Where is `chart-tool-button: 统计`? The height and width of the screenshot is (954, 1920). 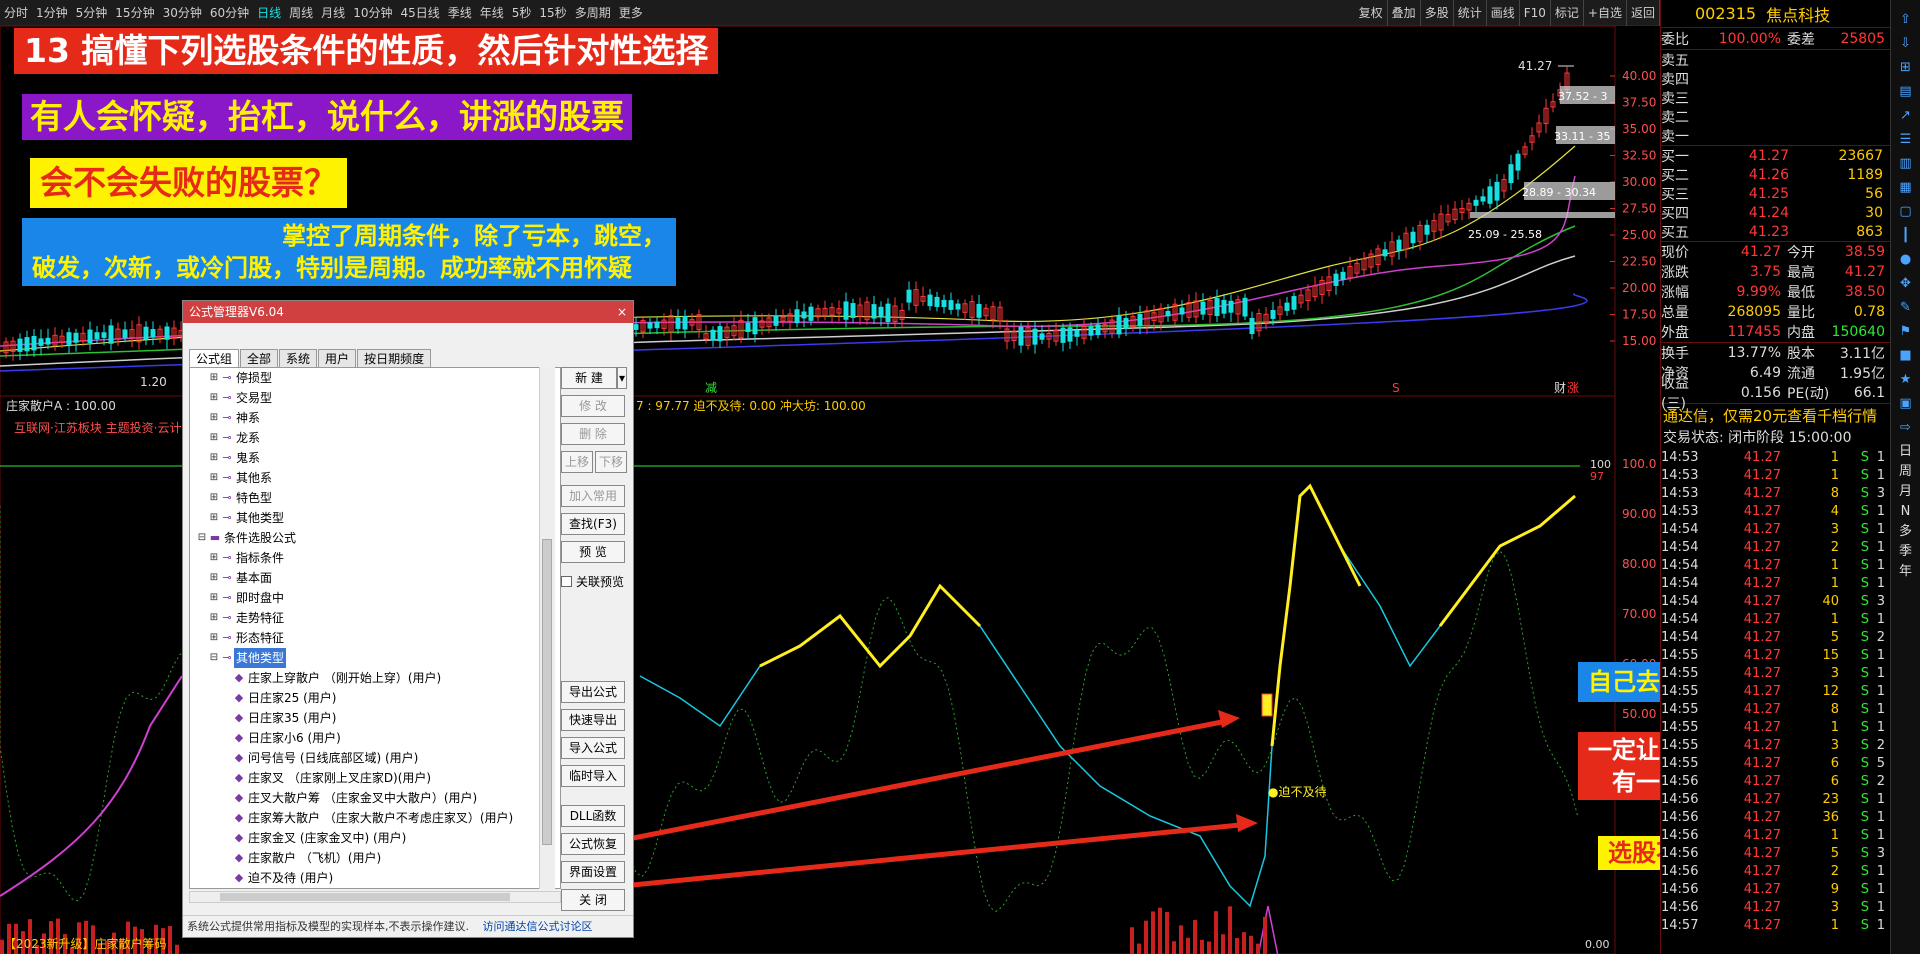 chart-tool-button: 统计 is located at coordinates (1470, 13).